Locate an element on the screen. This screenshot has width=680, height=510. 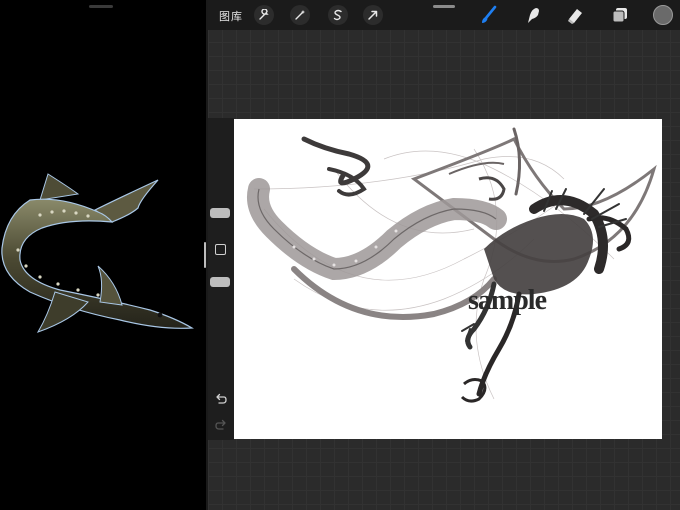
sample-watermark: sample is located at coordinates (507, 300).